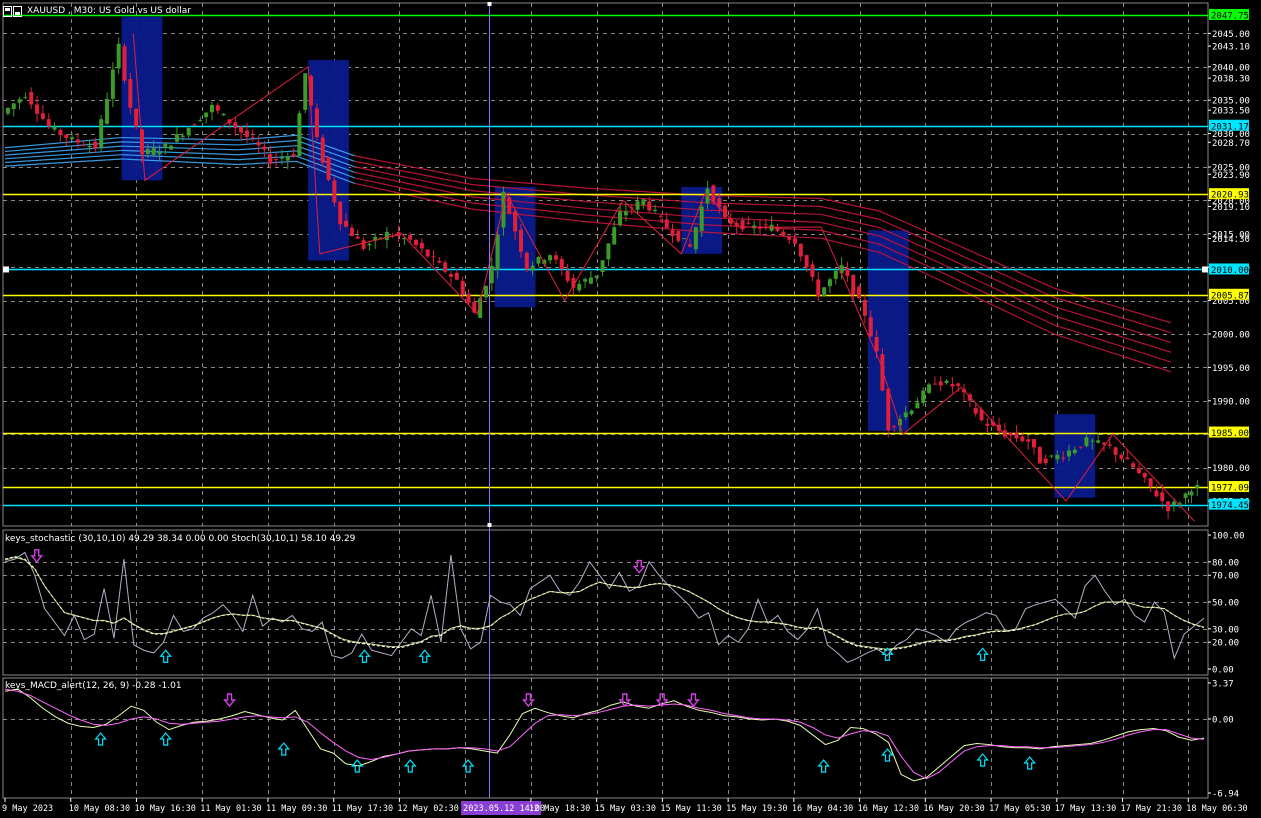 Image resolution: width=1261 pixels, height=818 pixels. Describe the element at coordinates (1225, 630) in the screenshot. I see `stoch-tick-label: 30.00` at that location.